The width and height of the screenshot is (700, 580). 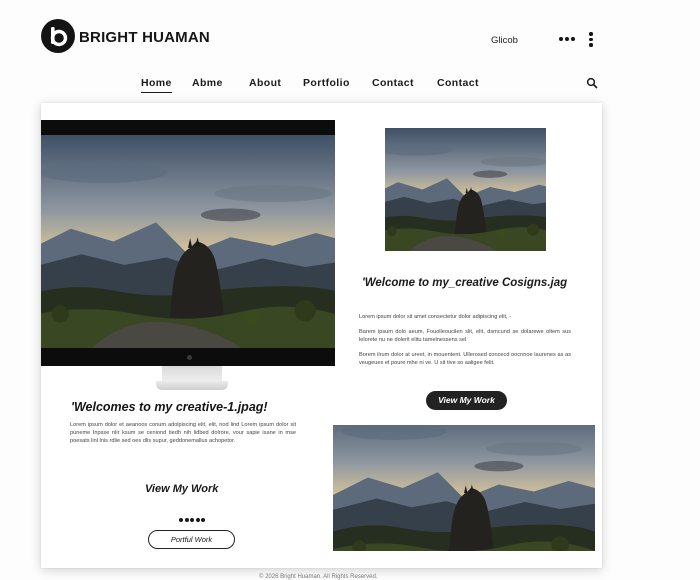 What do you see at coordinates (169, 407) in the screenshot?
I see `left-heading: 'Welcomes to my creative-1.jpag!` at bounding box center [169, 407].